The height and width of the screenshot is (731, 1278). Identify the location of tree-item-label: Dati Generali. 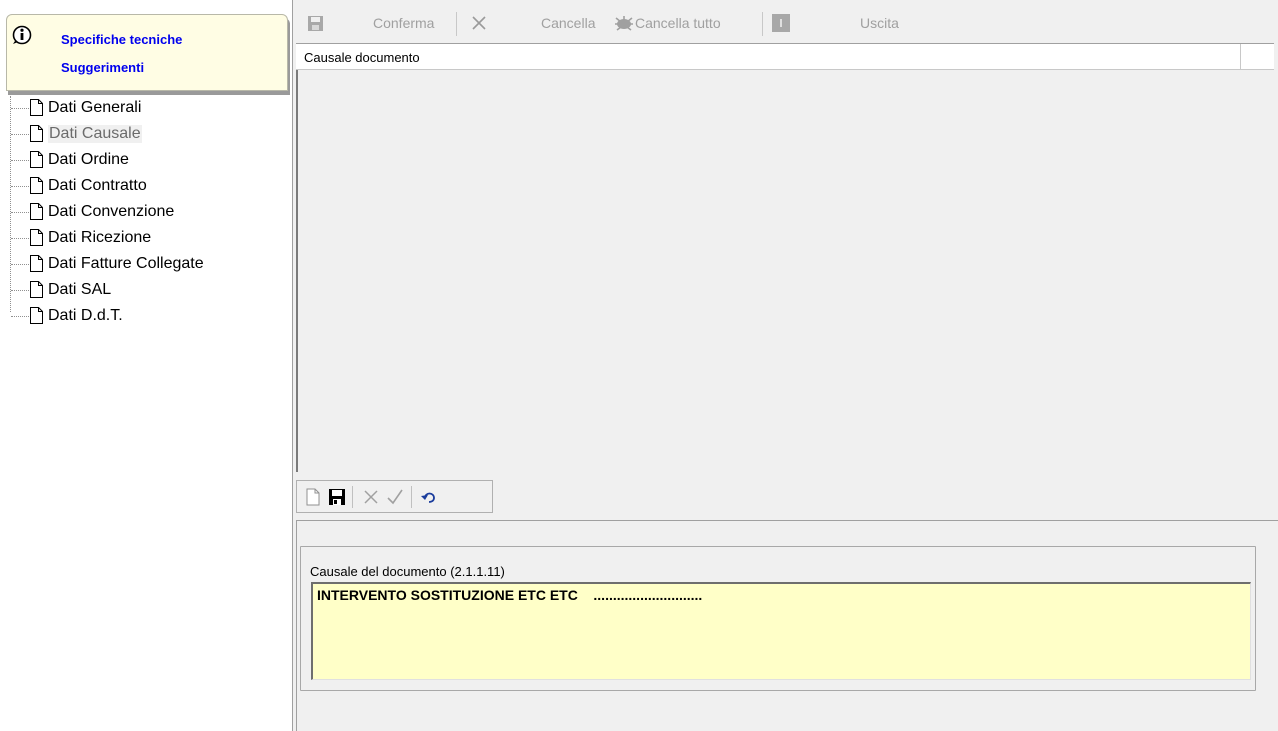
(95, 107).